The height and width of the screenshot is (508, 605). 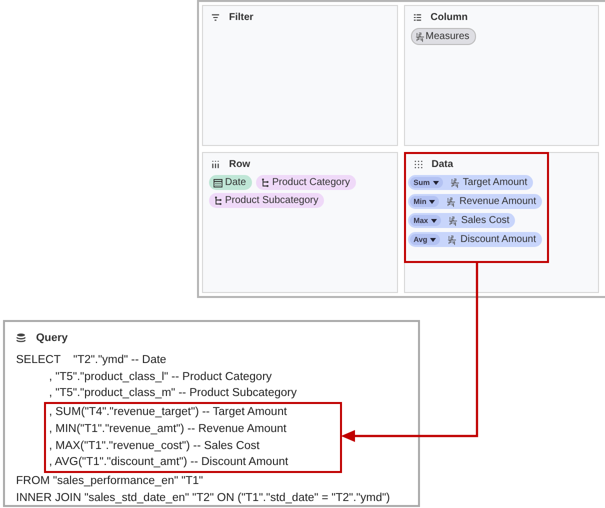 What do you see at coordinates (203, 498) in the screenshot?
I see `sql-line: INNER JOIN "sales_std_date_en" "T2" ON ("T1"."std_date" = "T2"."ymd")` at bounding box center [203, 498].